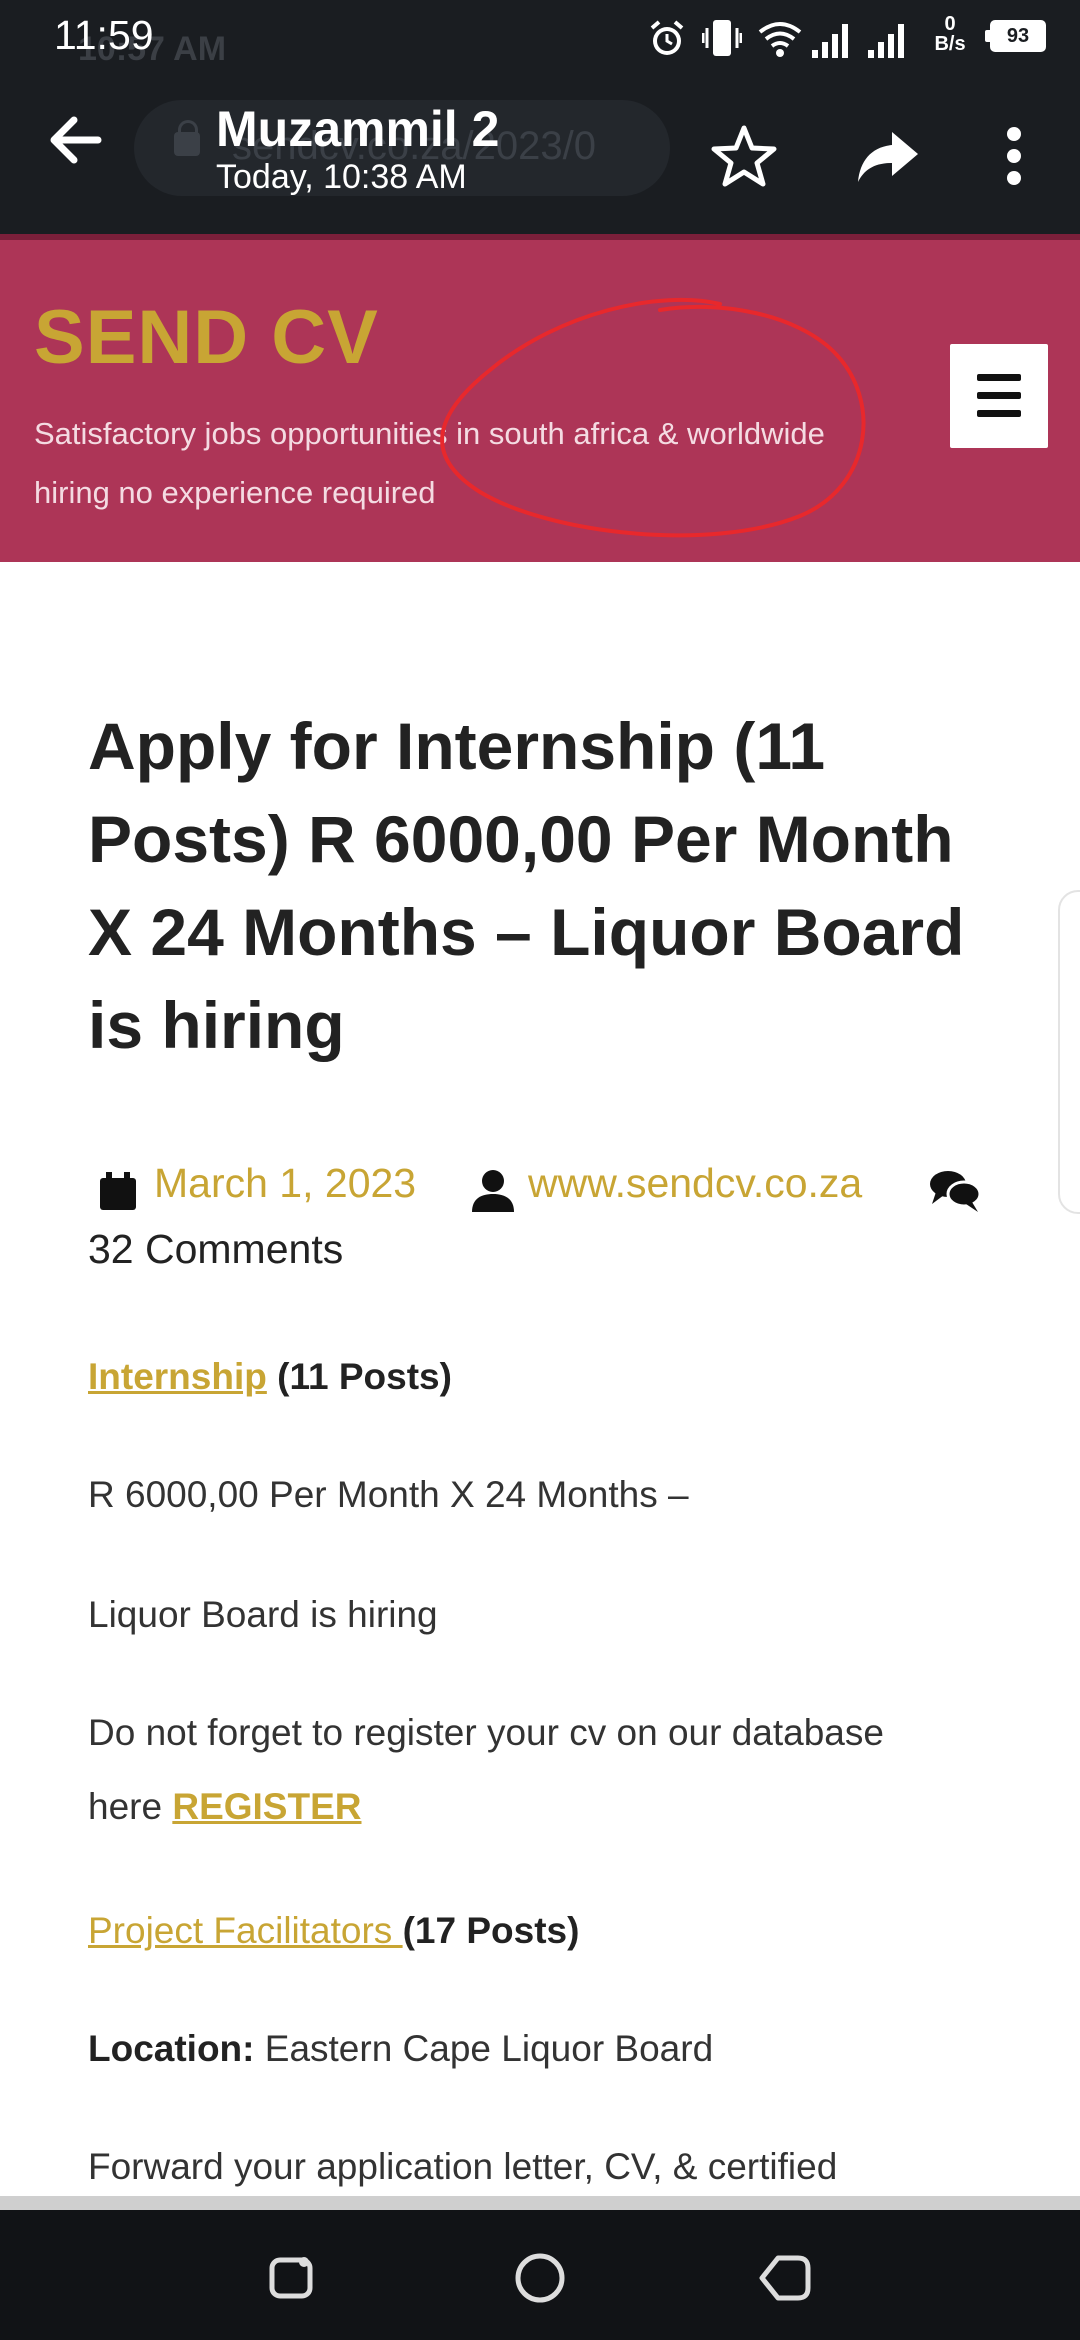 The width and height of the screenshot is (1080, 2340). I want to click on page-subtitle: Today, 10:38 AM, so click(341, 177).